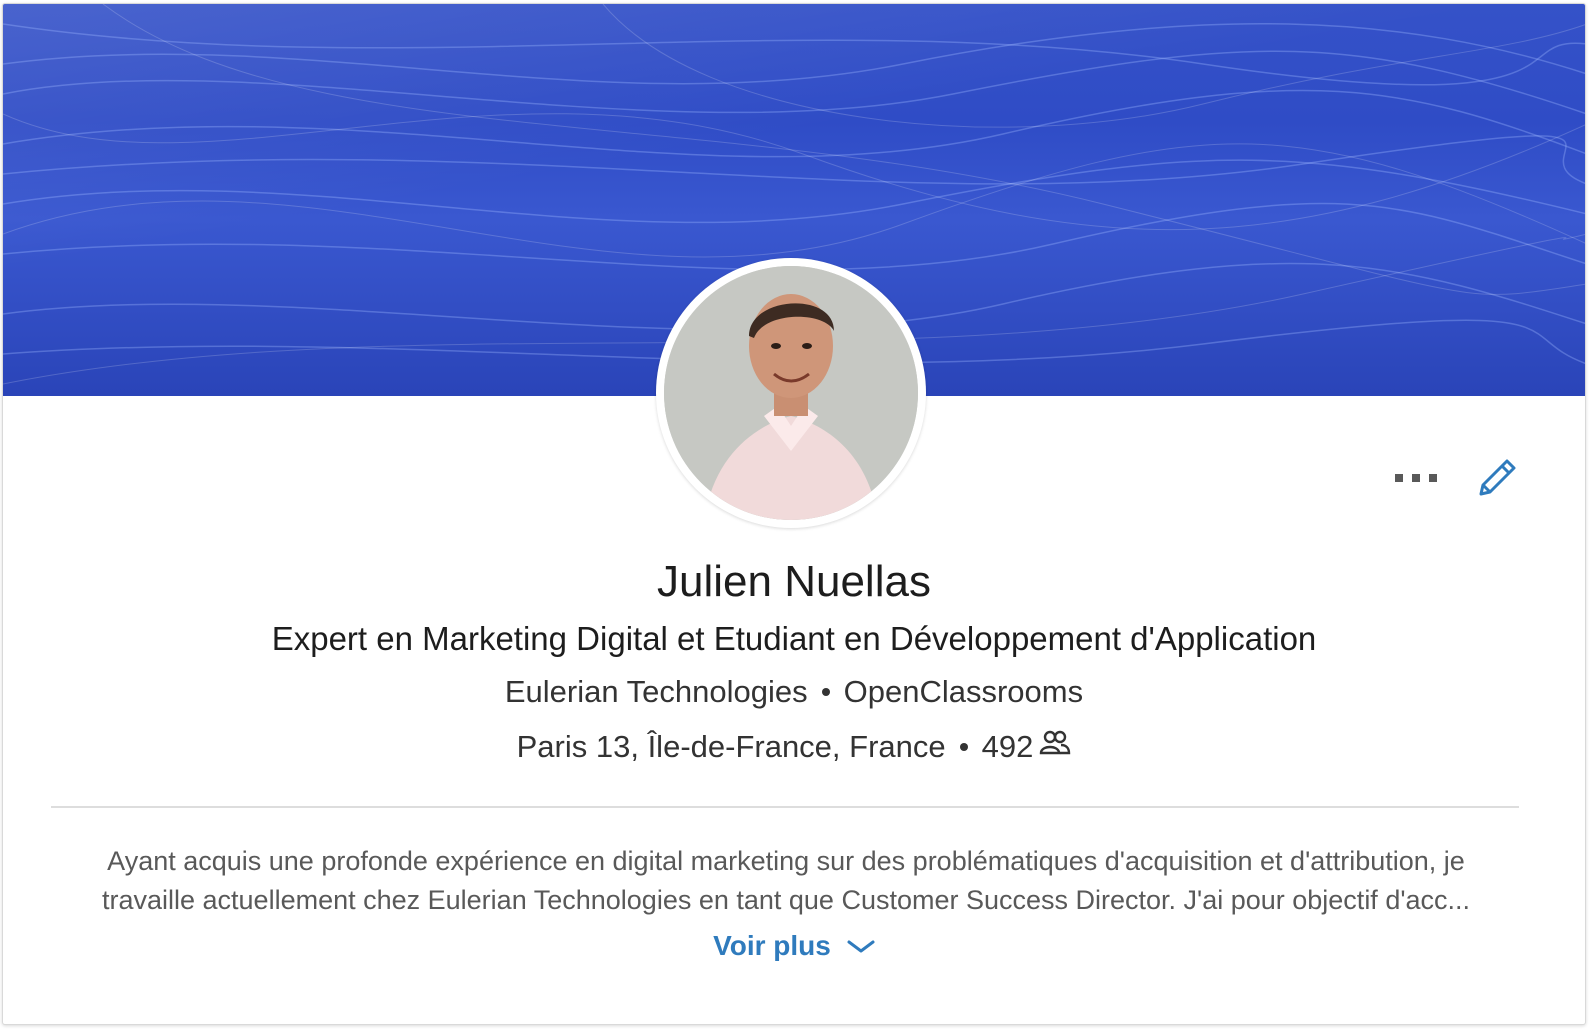 The image size is (1590, 1030). I want to click on connections-count: 492, so click(1008, 746).